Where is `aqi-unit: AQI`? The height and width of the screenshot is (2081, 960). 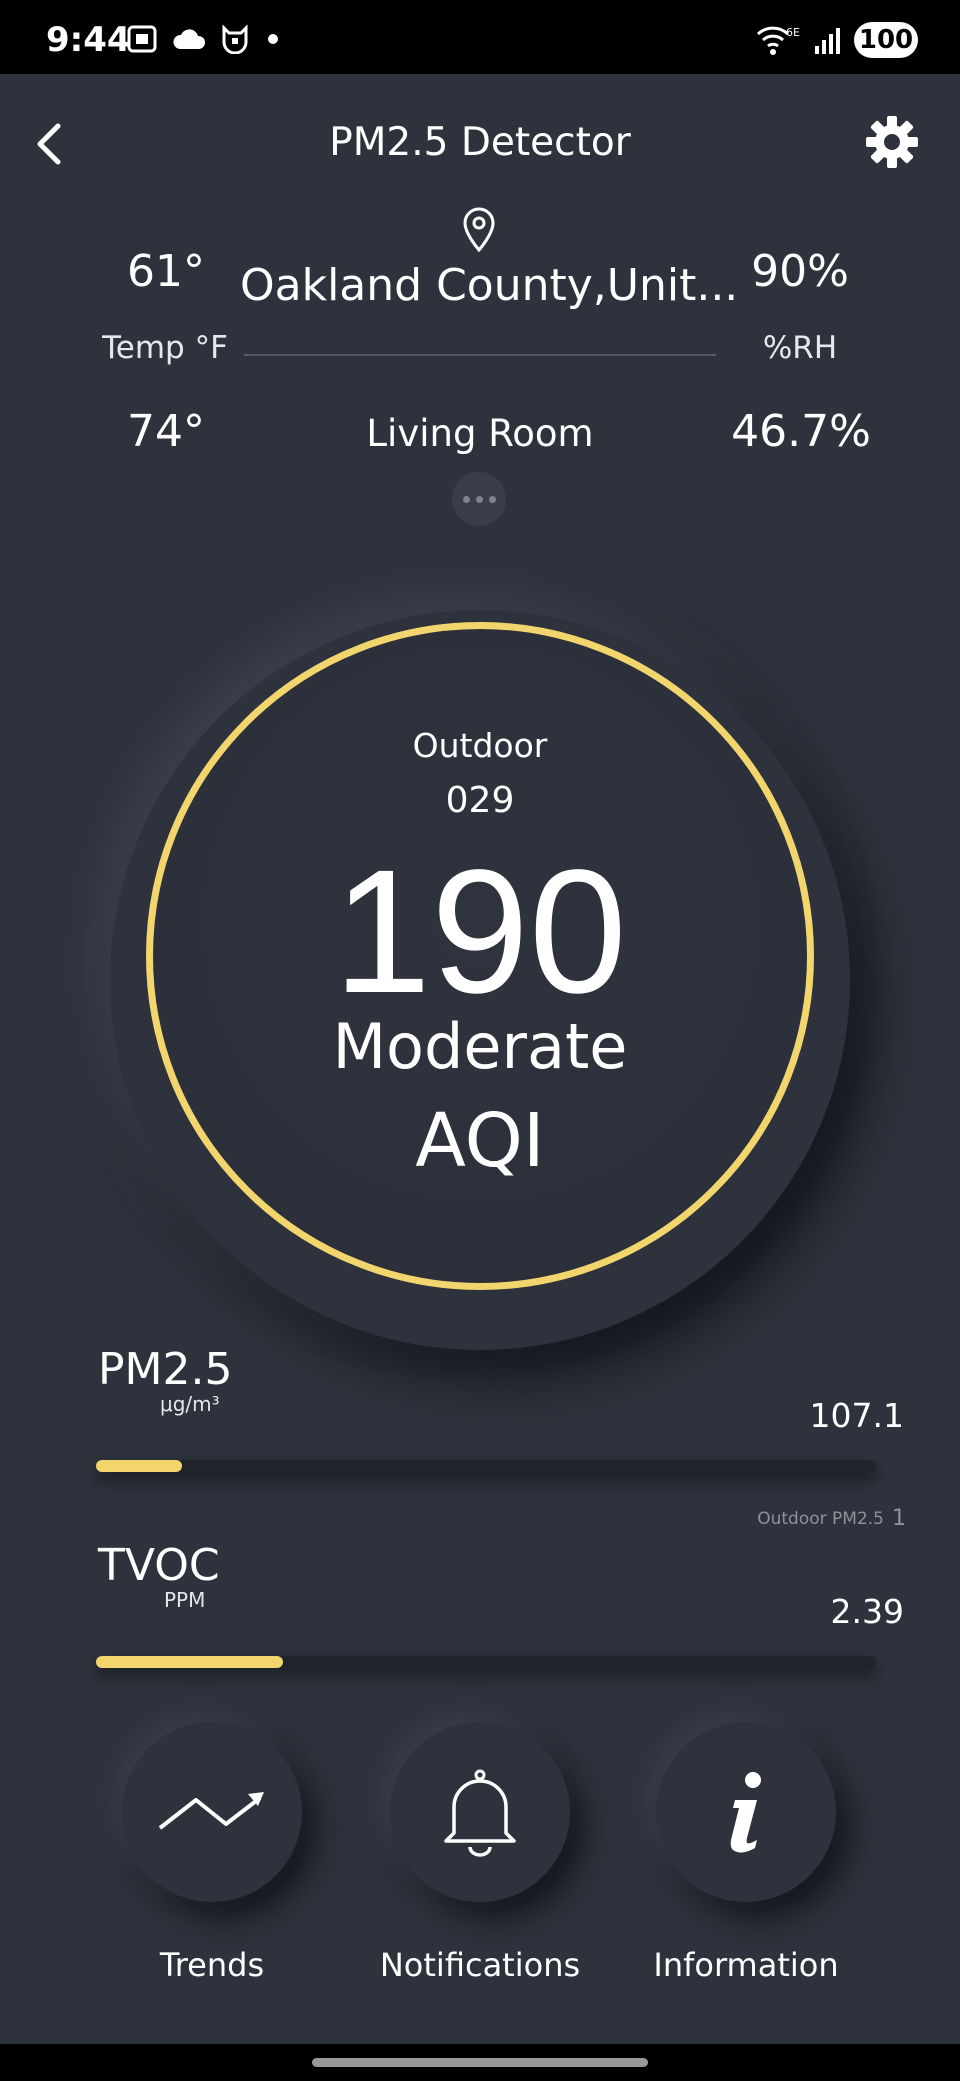 aqi-unit: AQI is located at coordinates (480, 1141).